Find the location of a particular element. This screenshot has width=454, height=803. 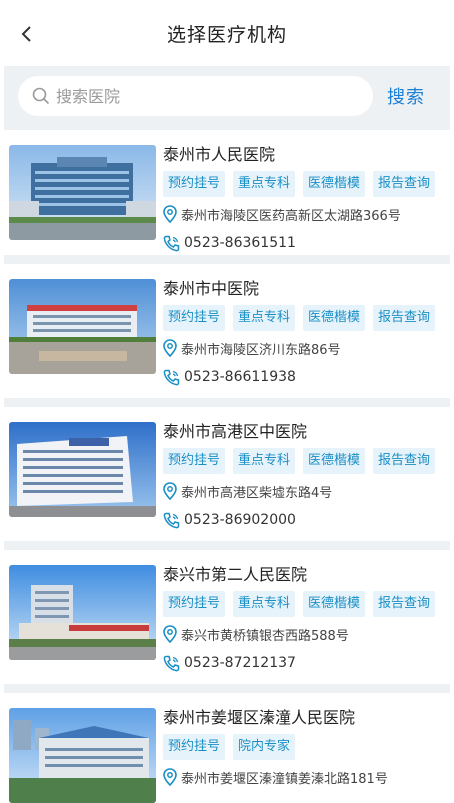

hospital-name: 泰州市人民医院 is located at coordinates (219, 154).